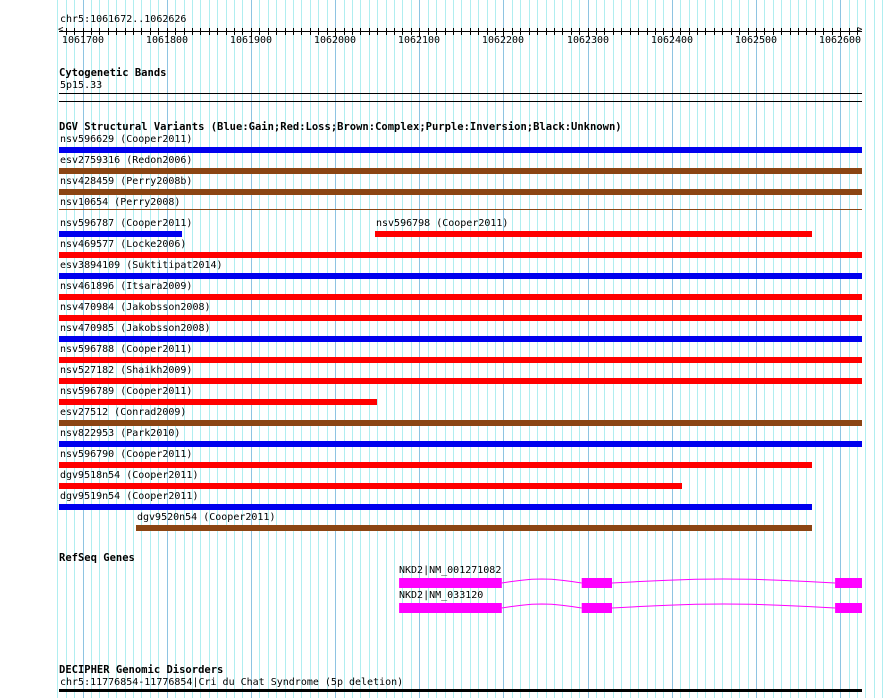 The width and height of the screenshot is (890, 698). Describe the element at coordinates (460, 690) in the screenshot. I see `decipher-feature-bar` at that location.